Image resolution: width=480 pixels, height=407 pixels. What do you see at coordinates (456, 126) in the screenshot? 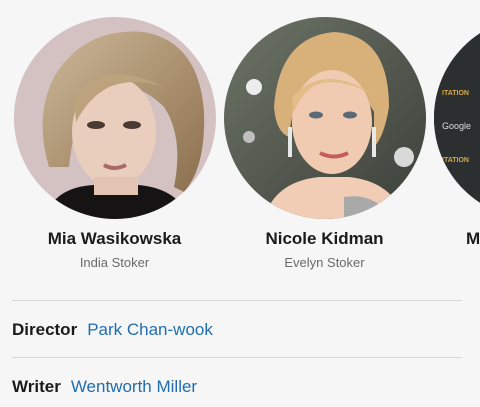
I see `backdrop-text: Google` at bounding box center [456, 126].